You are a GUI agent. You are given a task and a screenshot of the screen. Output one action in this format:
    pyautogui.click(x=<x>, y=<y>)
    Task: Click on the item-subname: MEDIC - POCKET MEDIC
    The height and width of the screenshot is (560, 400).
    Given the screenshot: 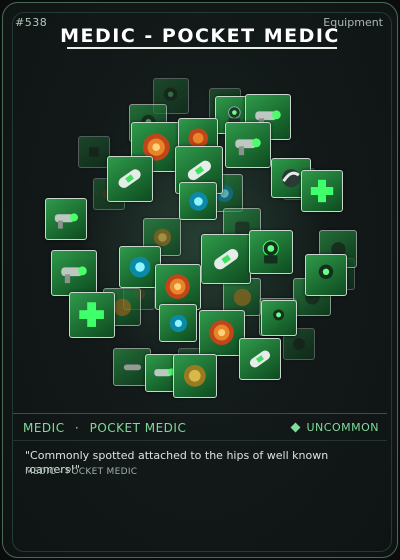 What is the action you would take?
    pyautogui.click(x=81, y=472)
    